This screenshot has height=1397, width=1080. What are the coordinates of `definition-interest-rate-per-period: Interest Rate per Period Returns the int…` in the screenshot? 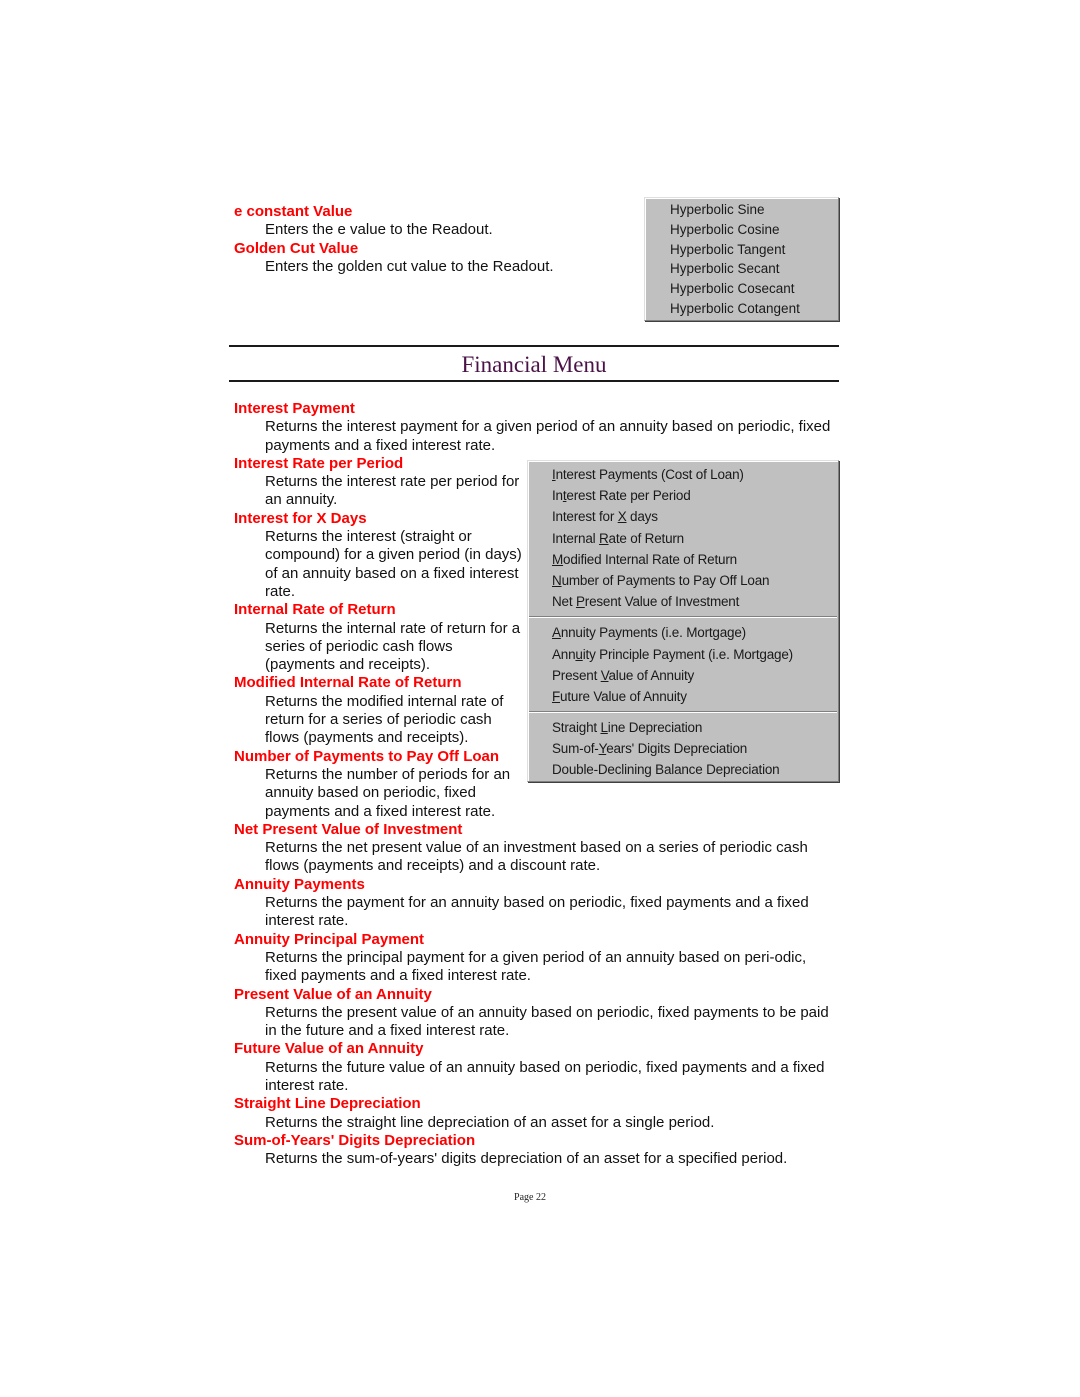 It's located at (376, 482).